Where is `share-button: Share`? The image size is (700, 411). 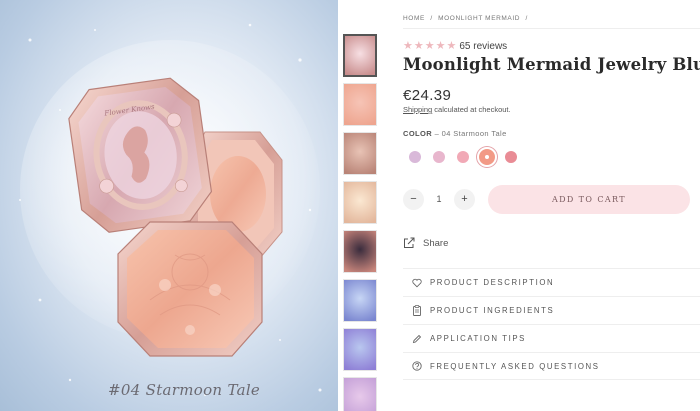
share-button: Share is located at coordinates (425, 243).